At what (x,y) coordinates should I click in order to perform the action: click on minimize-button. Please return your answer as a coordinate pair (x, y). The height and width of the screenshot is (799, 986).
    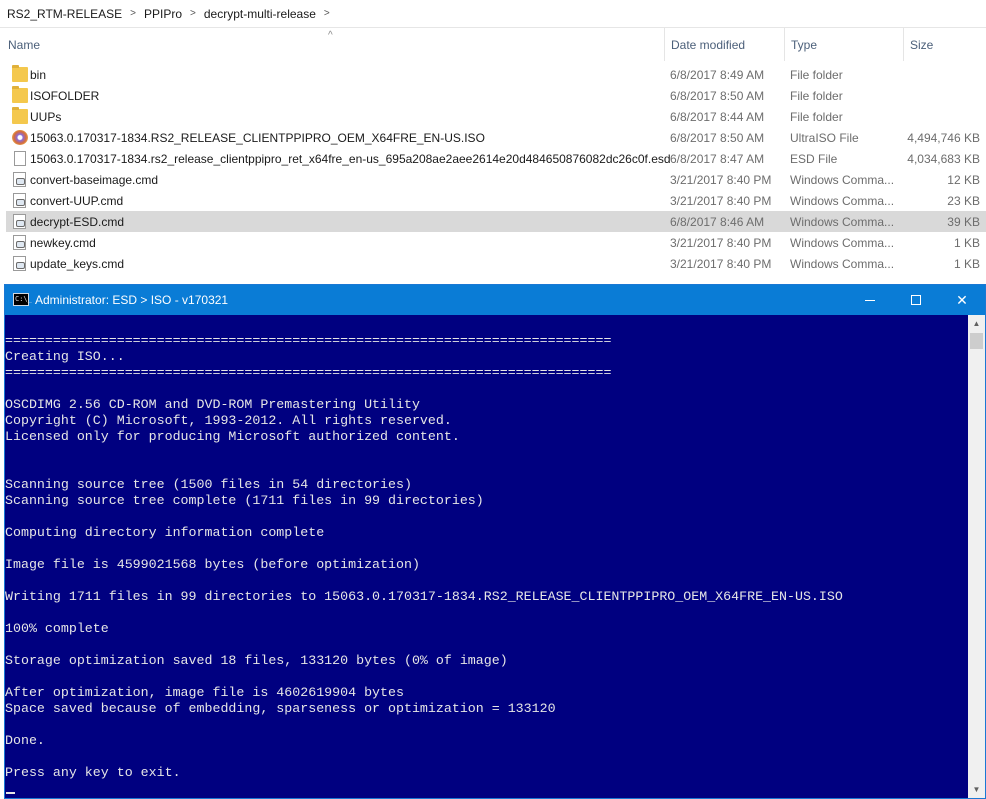
    Looking at the image, I should click on (870, 300).